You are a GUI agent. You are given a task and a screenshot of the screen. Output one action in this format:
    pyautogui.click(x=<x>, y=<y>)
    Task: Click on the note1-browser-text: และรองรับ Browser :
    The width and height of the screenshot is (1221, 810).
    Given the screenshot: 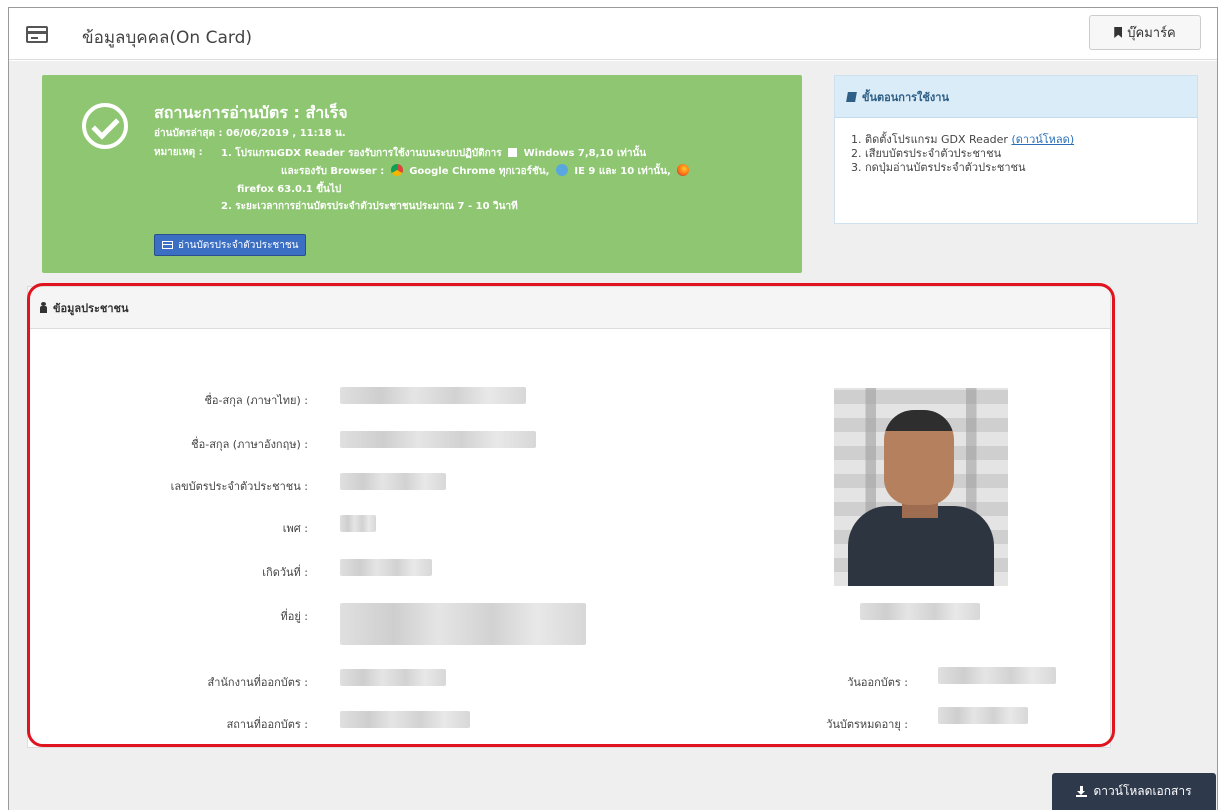 What is the action you would take?
    pyautogui.click(x=333, y=171)
    